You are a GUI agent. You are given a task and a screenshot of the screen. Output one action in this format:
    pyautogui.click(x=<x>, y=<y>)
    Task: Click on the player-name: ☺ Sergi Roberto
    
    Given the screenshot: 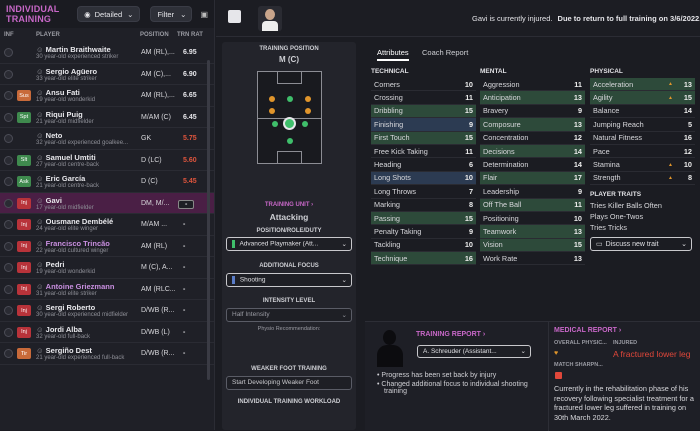 What is the action you would take?
    pyautogui.click(x=65, y=307)
    